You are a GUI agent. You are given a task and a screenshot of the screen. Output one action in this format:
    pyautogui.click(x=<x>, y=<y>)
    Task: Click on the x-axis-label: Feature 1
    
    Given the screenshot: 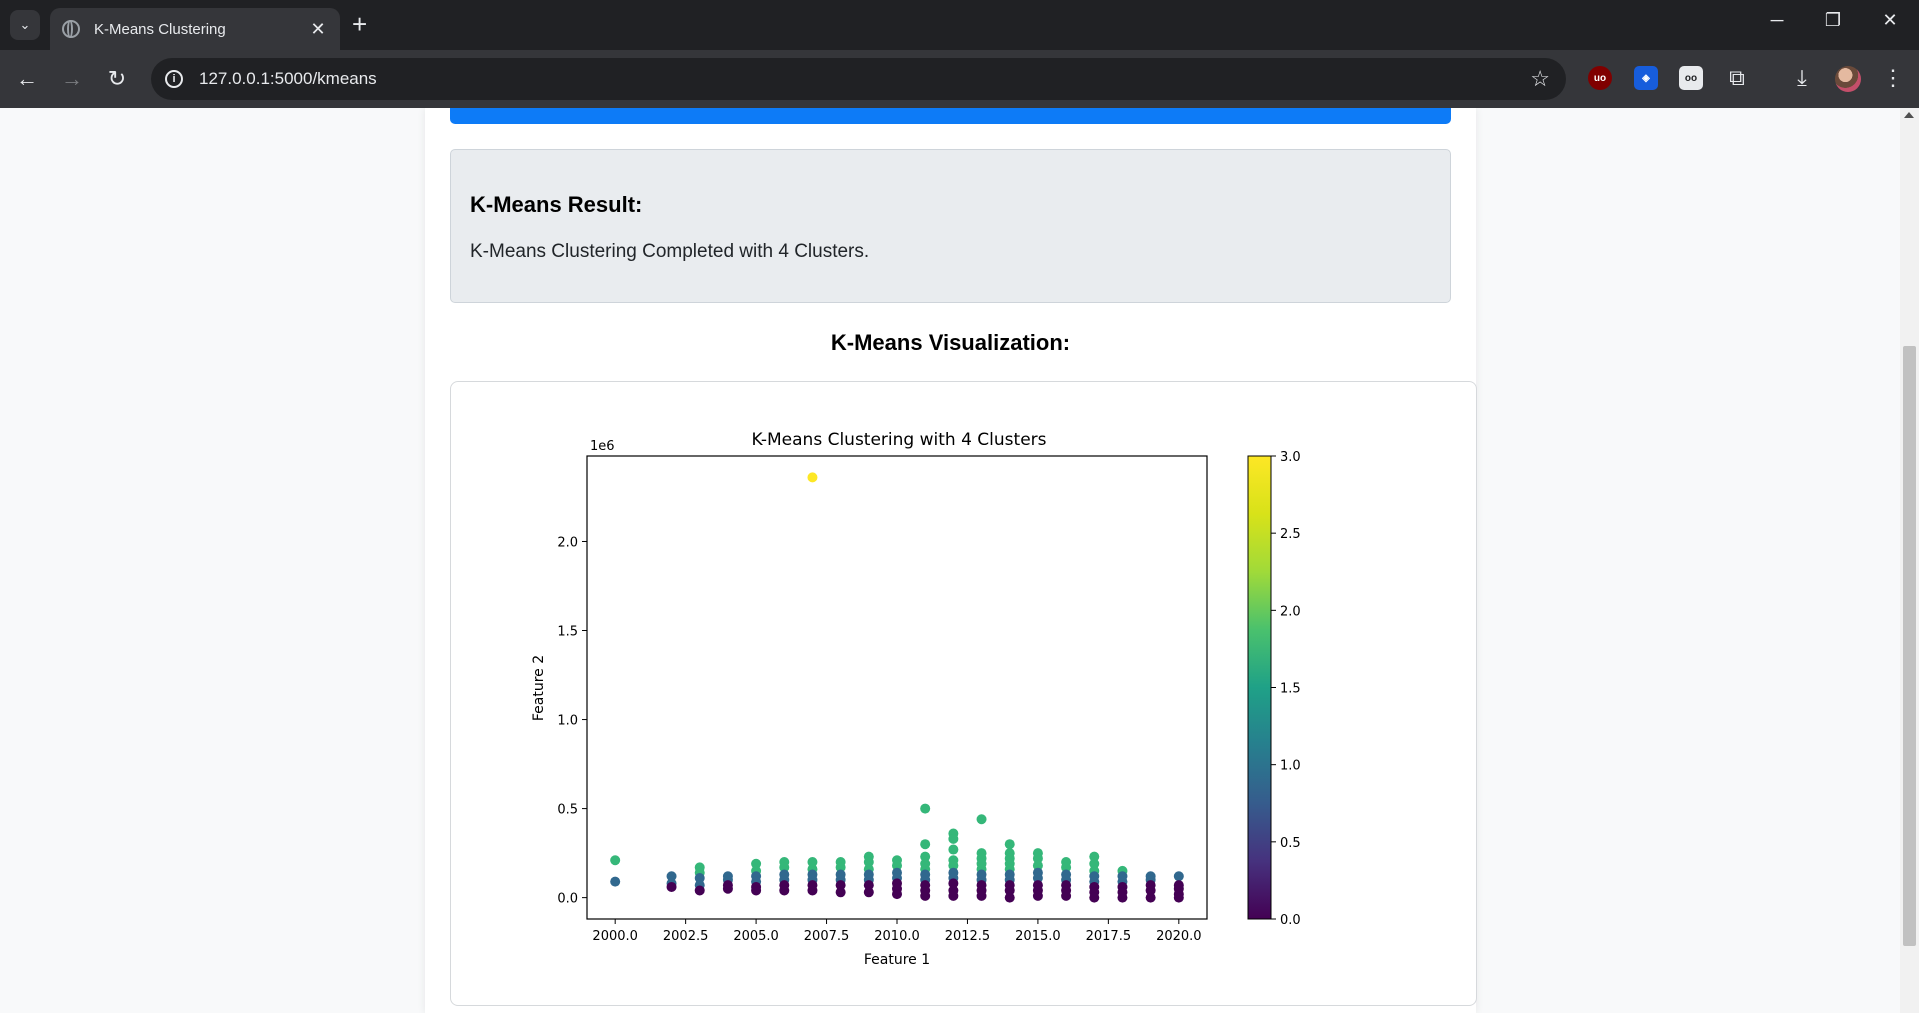 What is the action you would take?
    pyautogui.click(x=897, y=960)
    